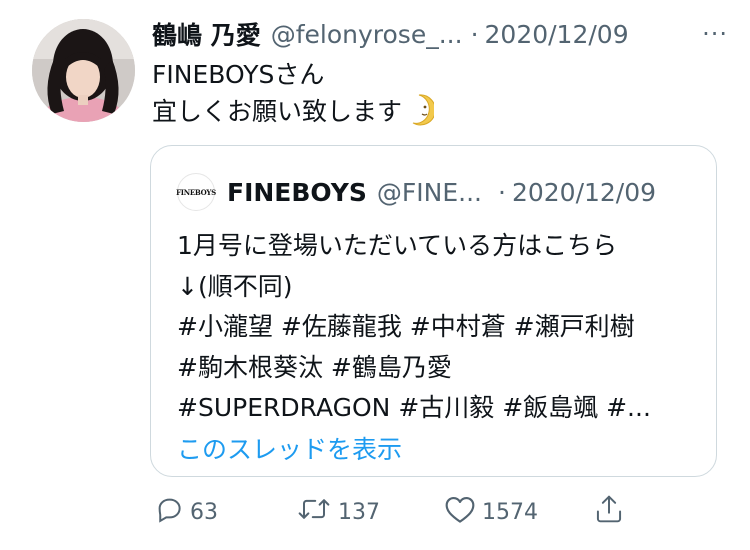 The height and width of the screenshot is (550, 750). Describe the element at coordinates (584, 192) in the screenshot. I see `quoted-tweet-date: 2020/12/09` at that location.